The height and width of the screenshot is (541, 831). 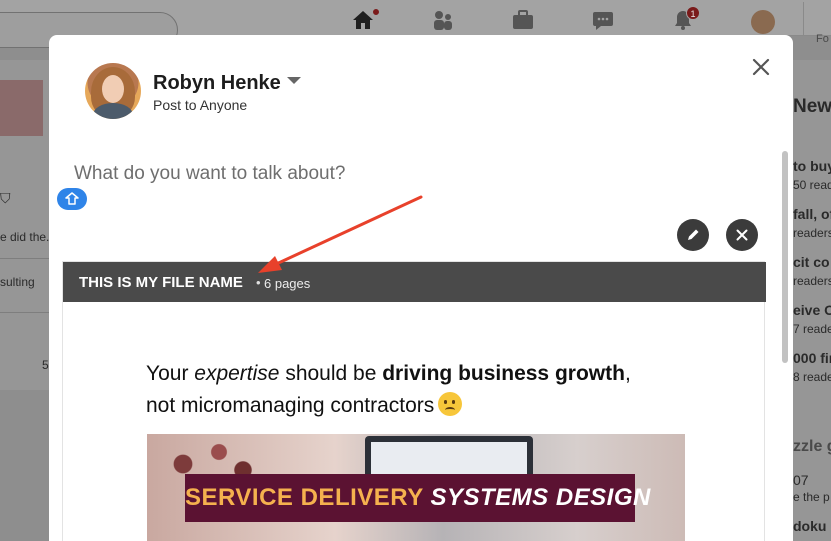 I want to click on news-item-title: fall, of, so click(x=812, y=214).